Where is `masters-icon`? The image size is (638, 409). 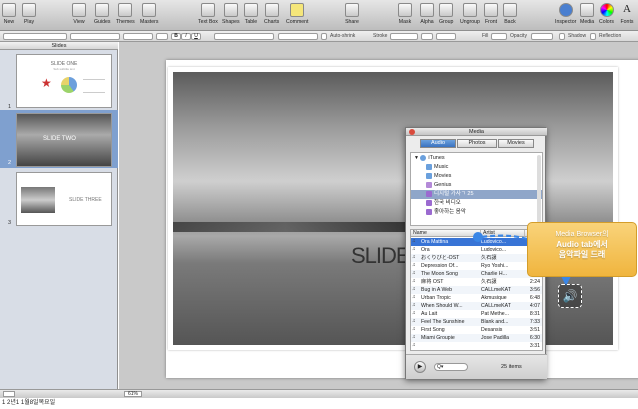 masters-icon is located at coordinates (149, 10).